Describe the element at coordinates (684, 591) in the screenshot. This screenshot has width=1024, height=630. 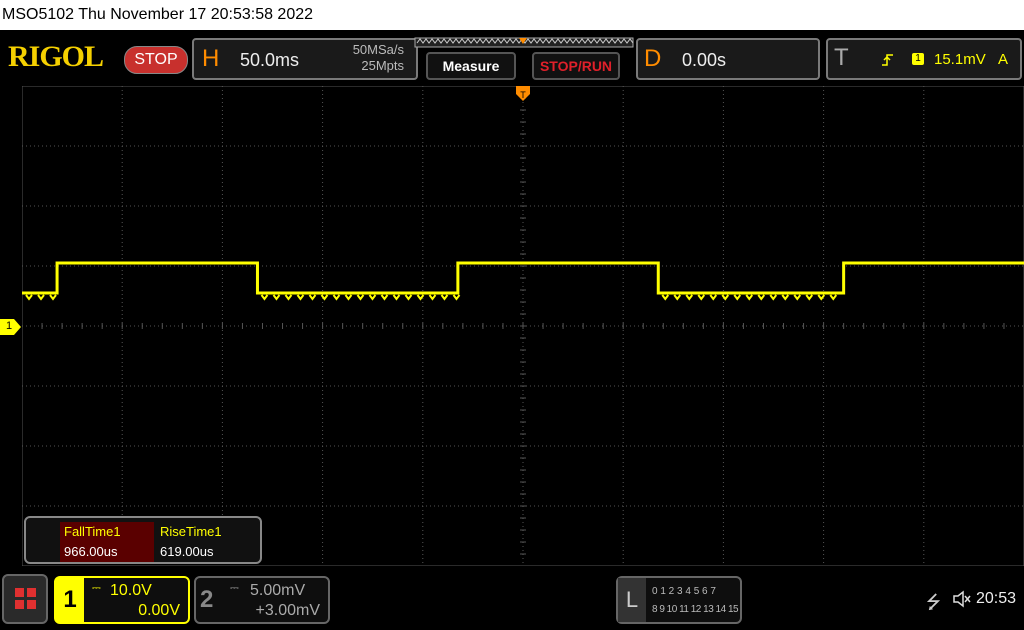
I see `logic-bits-low: 0 1 2 3 4 5 6 7` at that location.